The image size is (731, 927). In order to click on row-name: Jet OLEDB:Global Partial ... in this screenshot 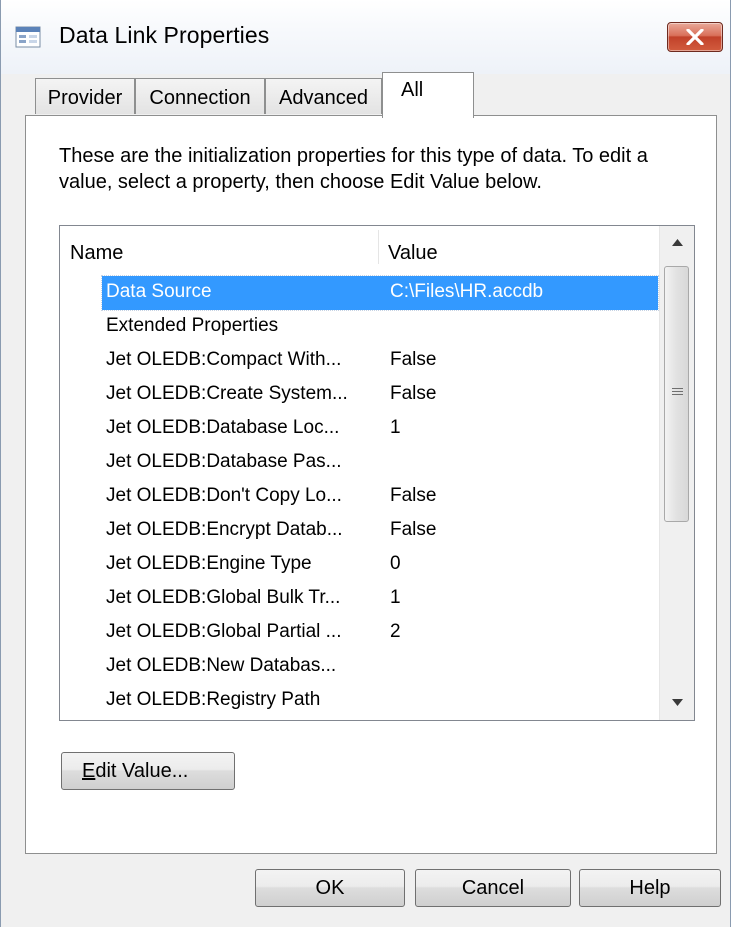, I will do `click(224, 631)`.